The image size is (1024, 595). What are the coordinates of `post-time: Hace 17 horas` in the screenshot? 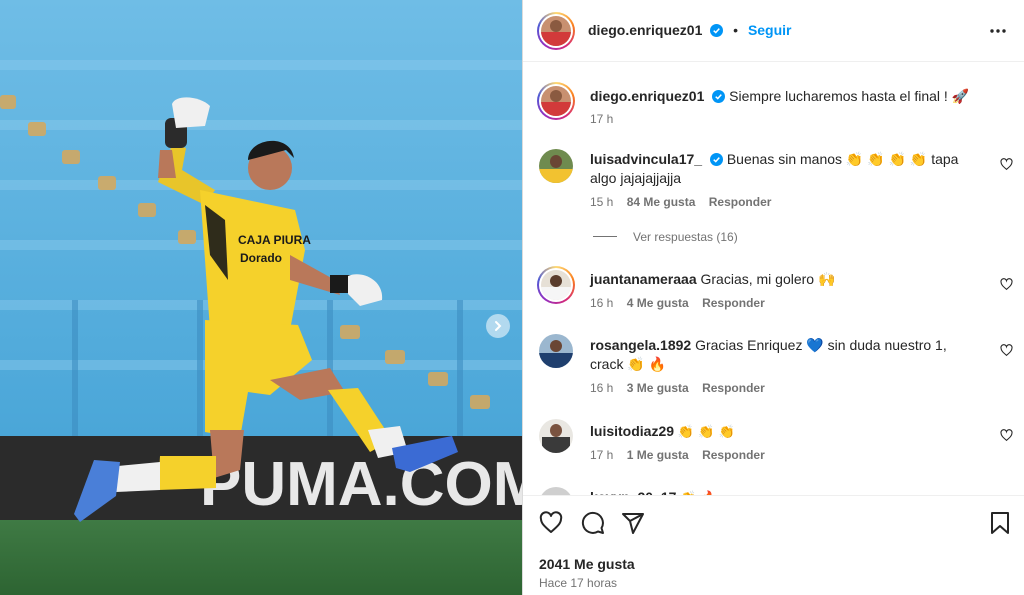 It's located at (578, 583).